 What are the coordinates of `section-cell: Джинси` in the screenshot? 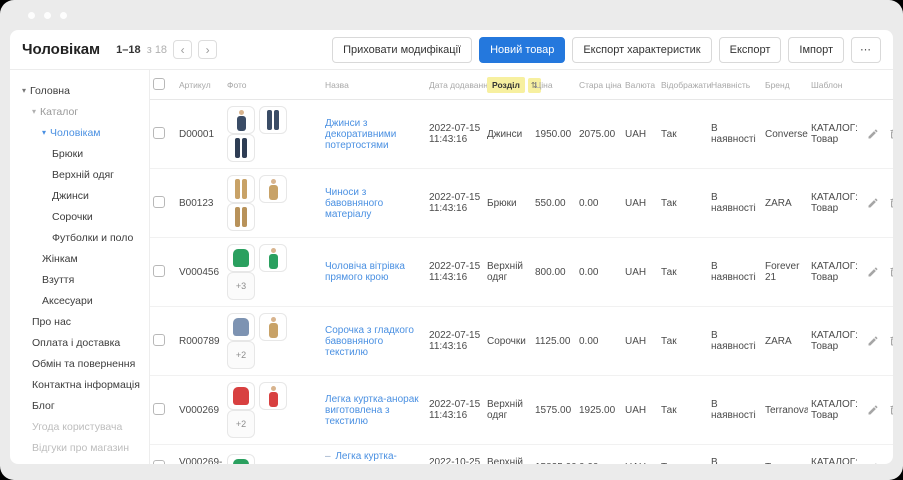 It's located at (508, 134).